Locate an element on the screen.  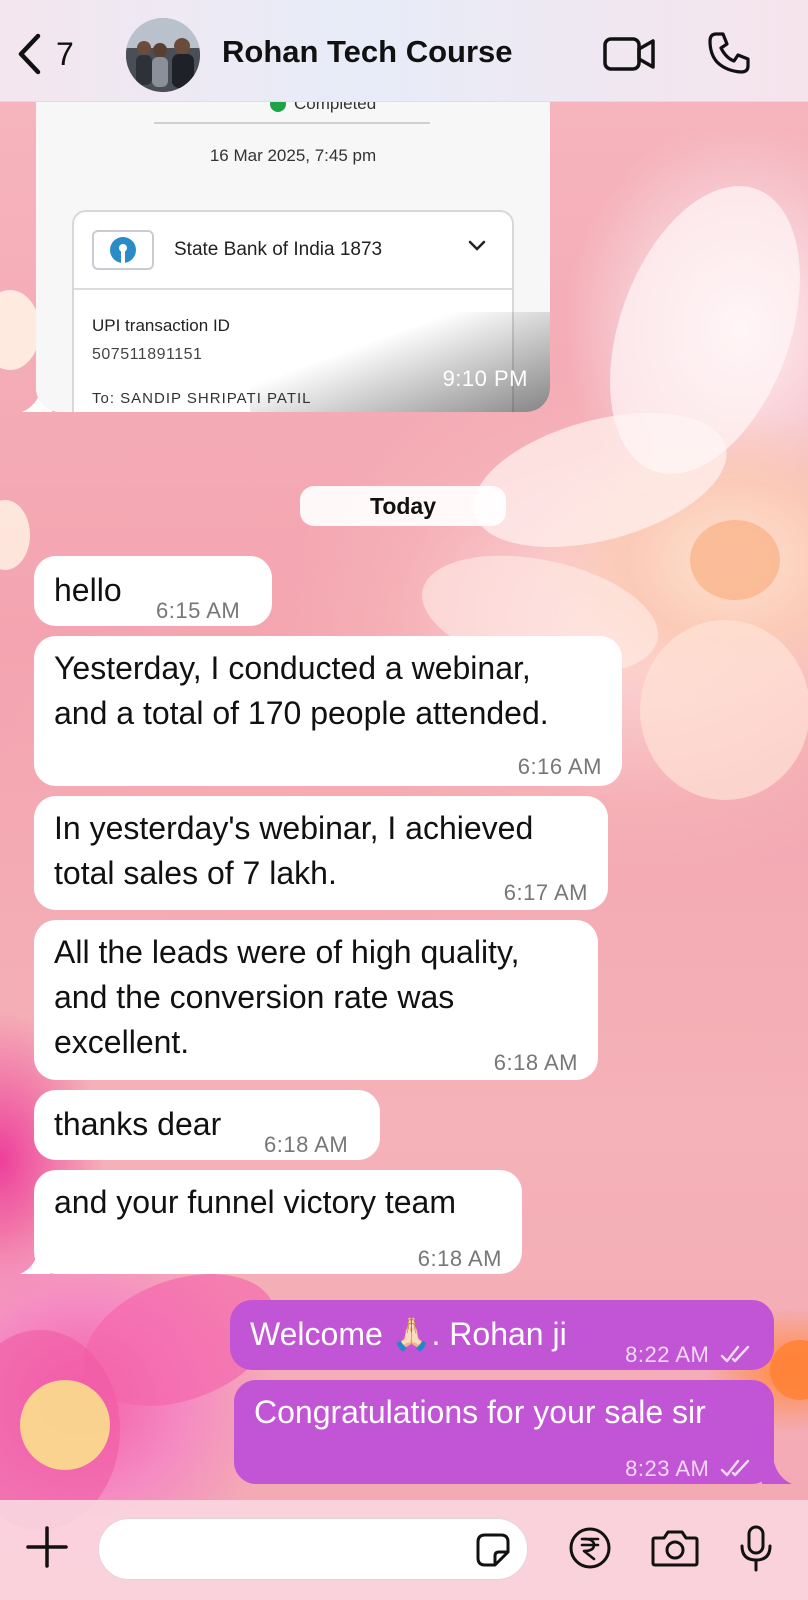
bank-name: State Bank of India 1873 is located at coordinates (278, 249).